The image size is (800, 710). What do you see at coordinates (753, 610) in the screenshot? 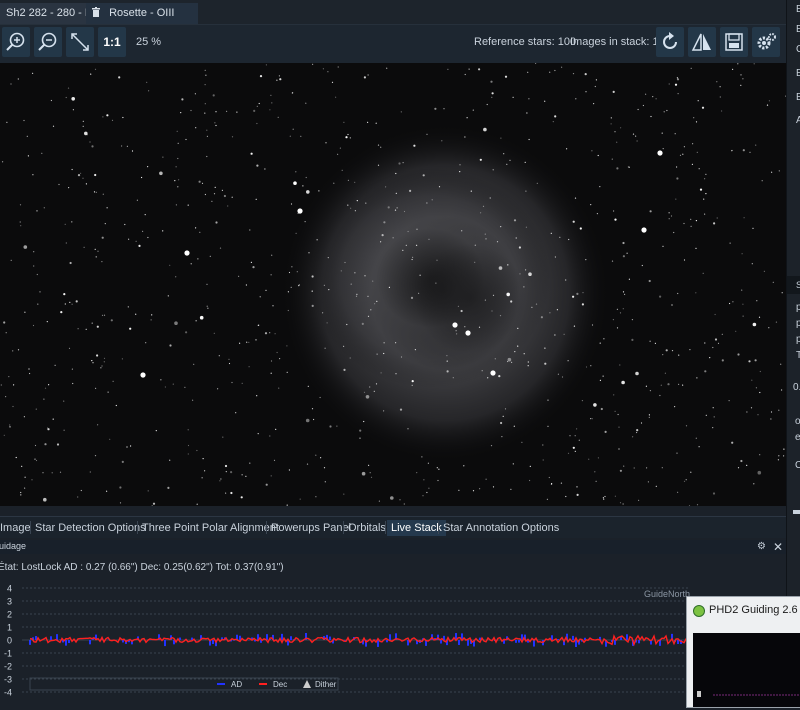
I see `phd2-window-title: PHD2 Guiding 2.6` at bounding box center [753, 610].